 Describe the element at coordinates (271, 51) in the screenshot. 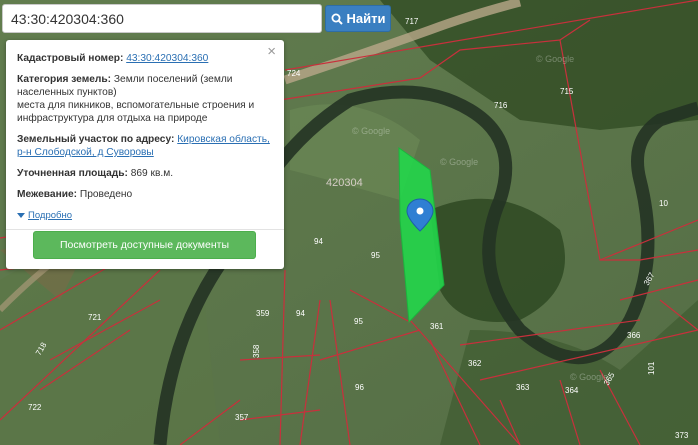

I see `close-icon: ×` at that location.